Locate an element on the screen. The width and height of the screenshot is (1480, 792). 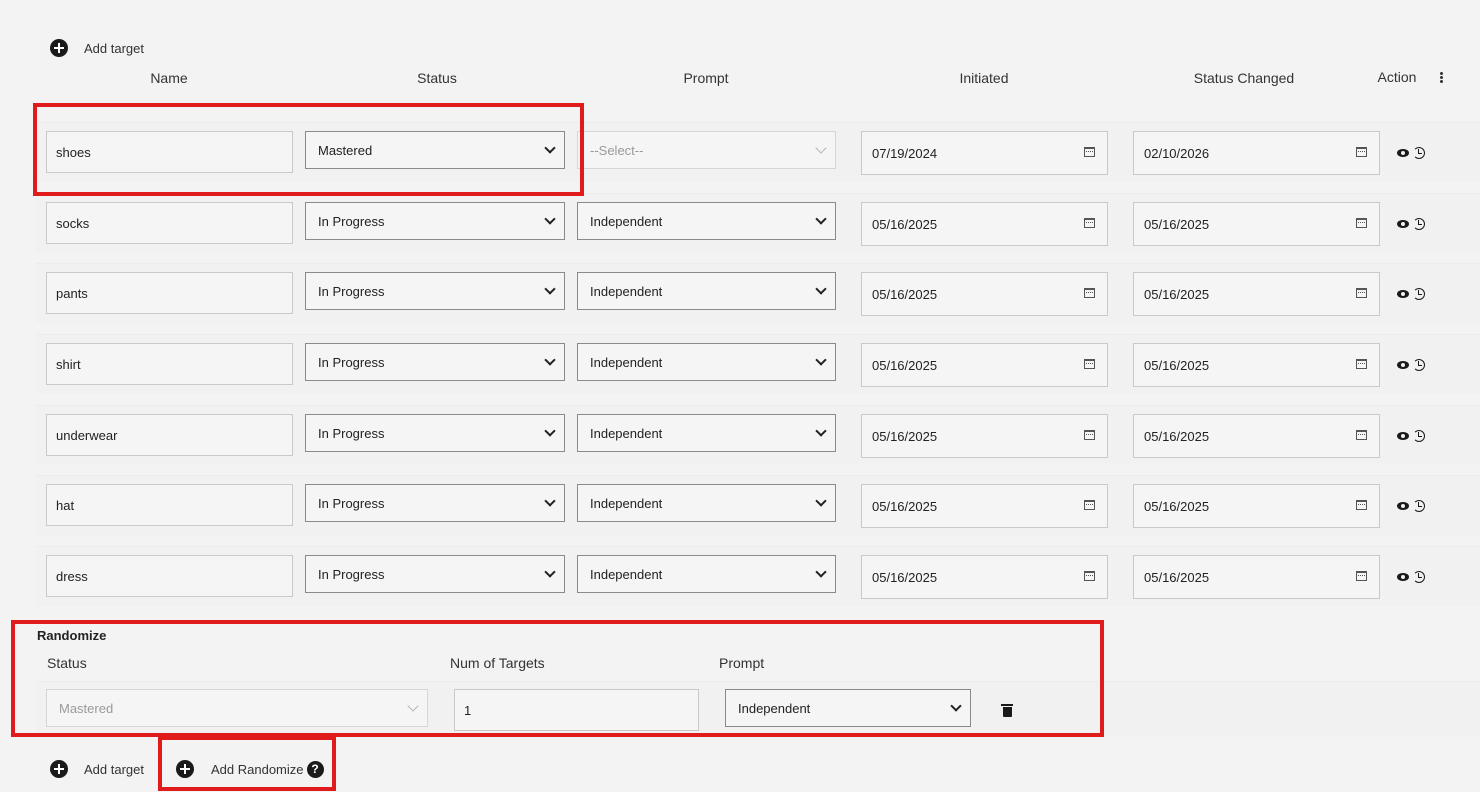
target-name-value: underwear is located at coordinates (87, 435).